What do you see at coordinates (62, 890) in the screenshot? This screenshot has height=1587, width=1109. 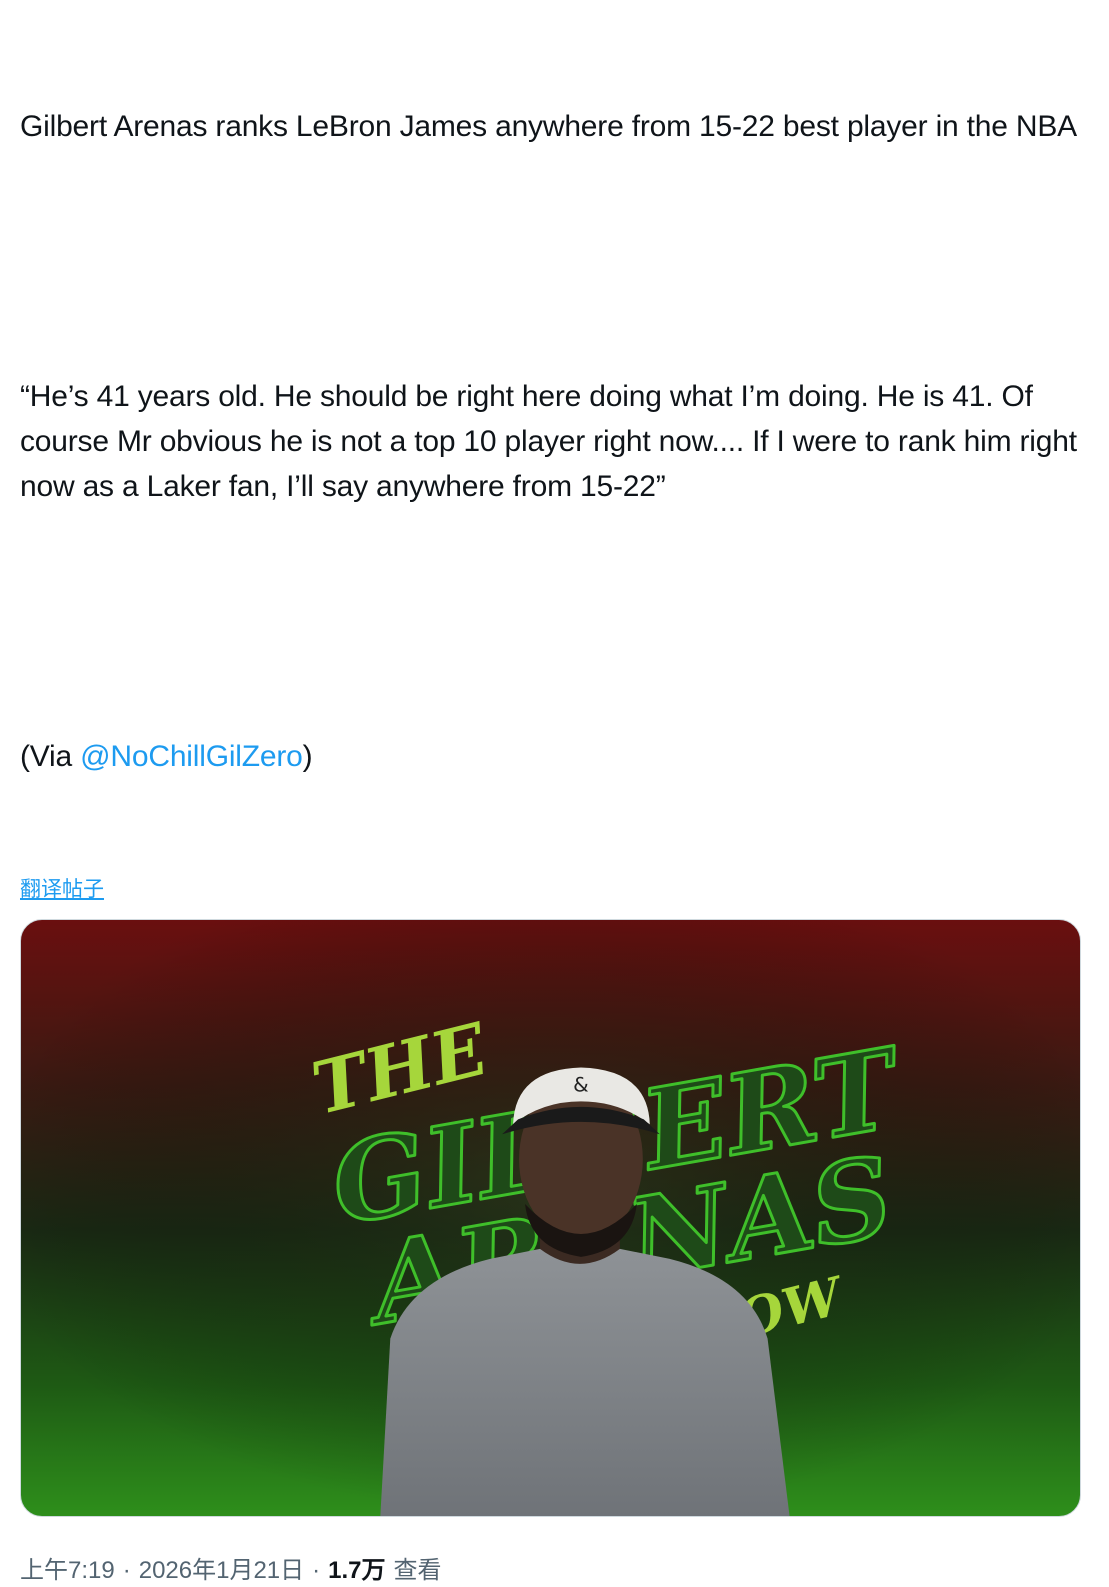 I see `translate-post-link: 翻译帖子` at bounding box center [62, 890].